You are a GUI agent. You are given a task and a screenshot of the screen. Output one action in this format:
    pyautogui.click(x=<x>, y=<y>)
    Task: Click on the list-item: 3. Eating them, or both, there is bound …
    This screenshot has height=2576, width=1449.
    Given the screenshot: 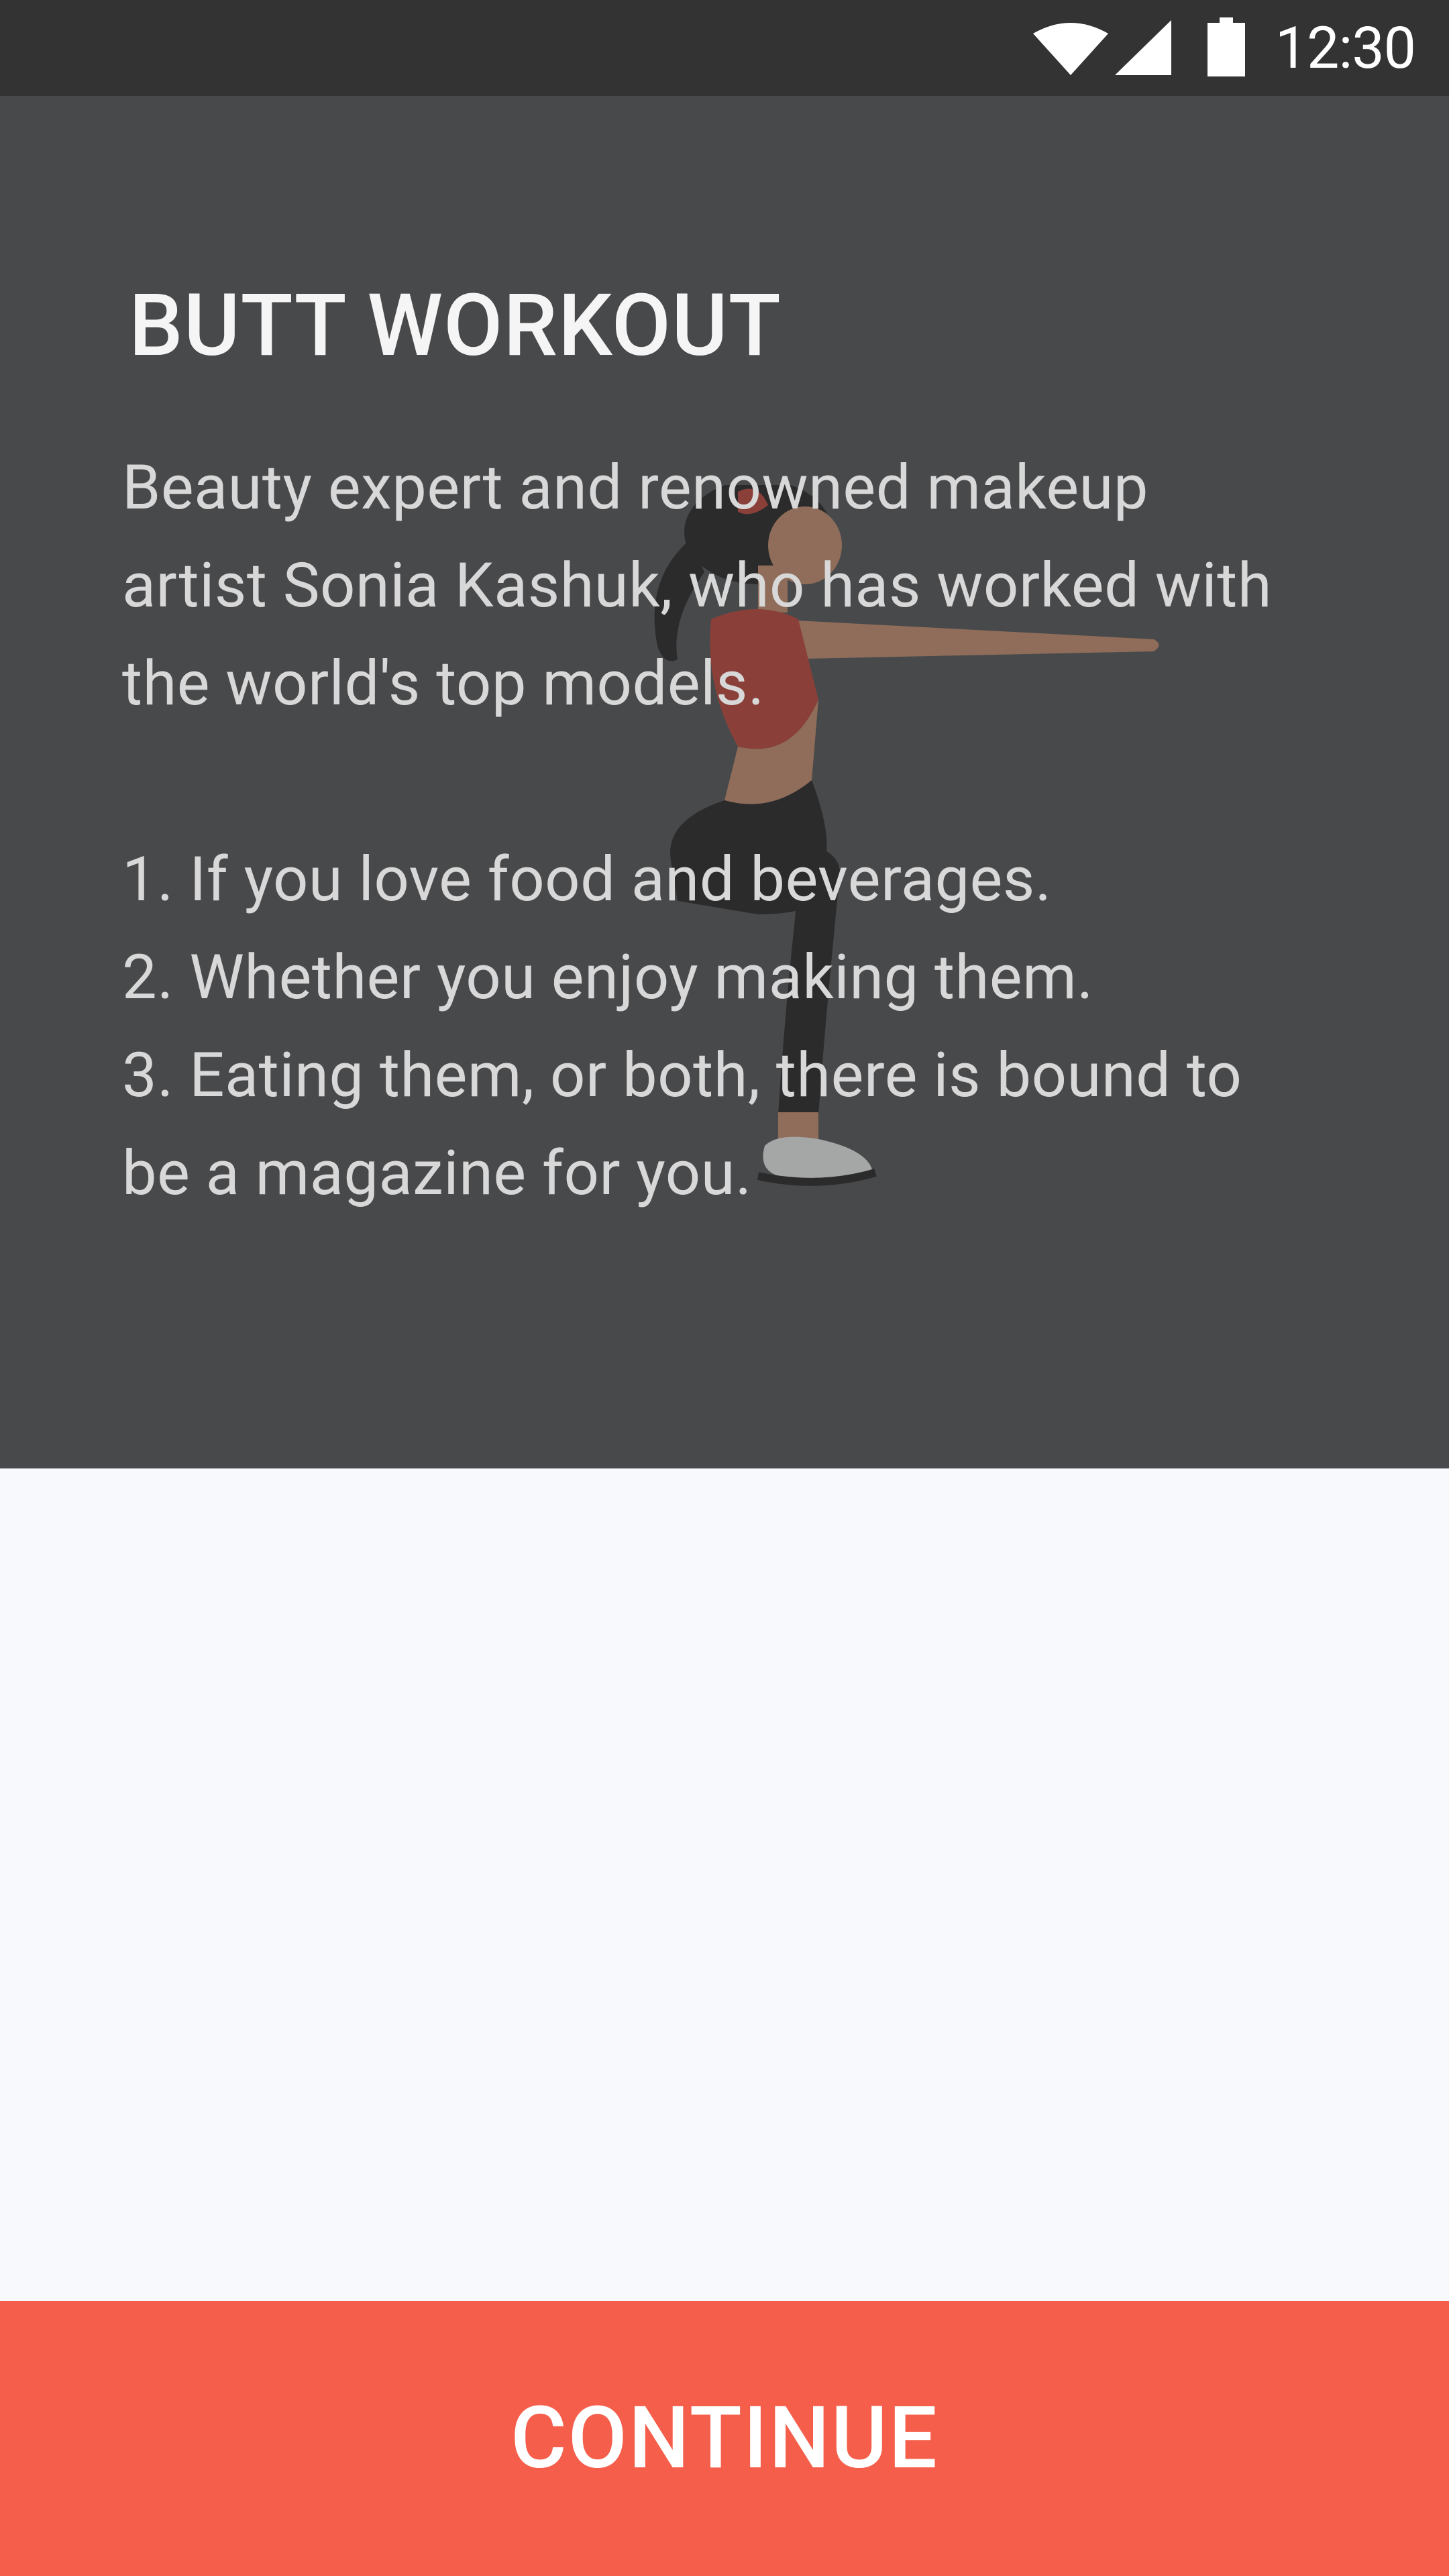 What is the action you would take?
    pyautogui.click(x=682, y=1076)
    